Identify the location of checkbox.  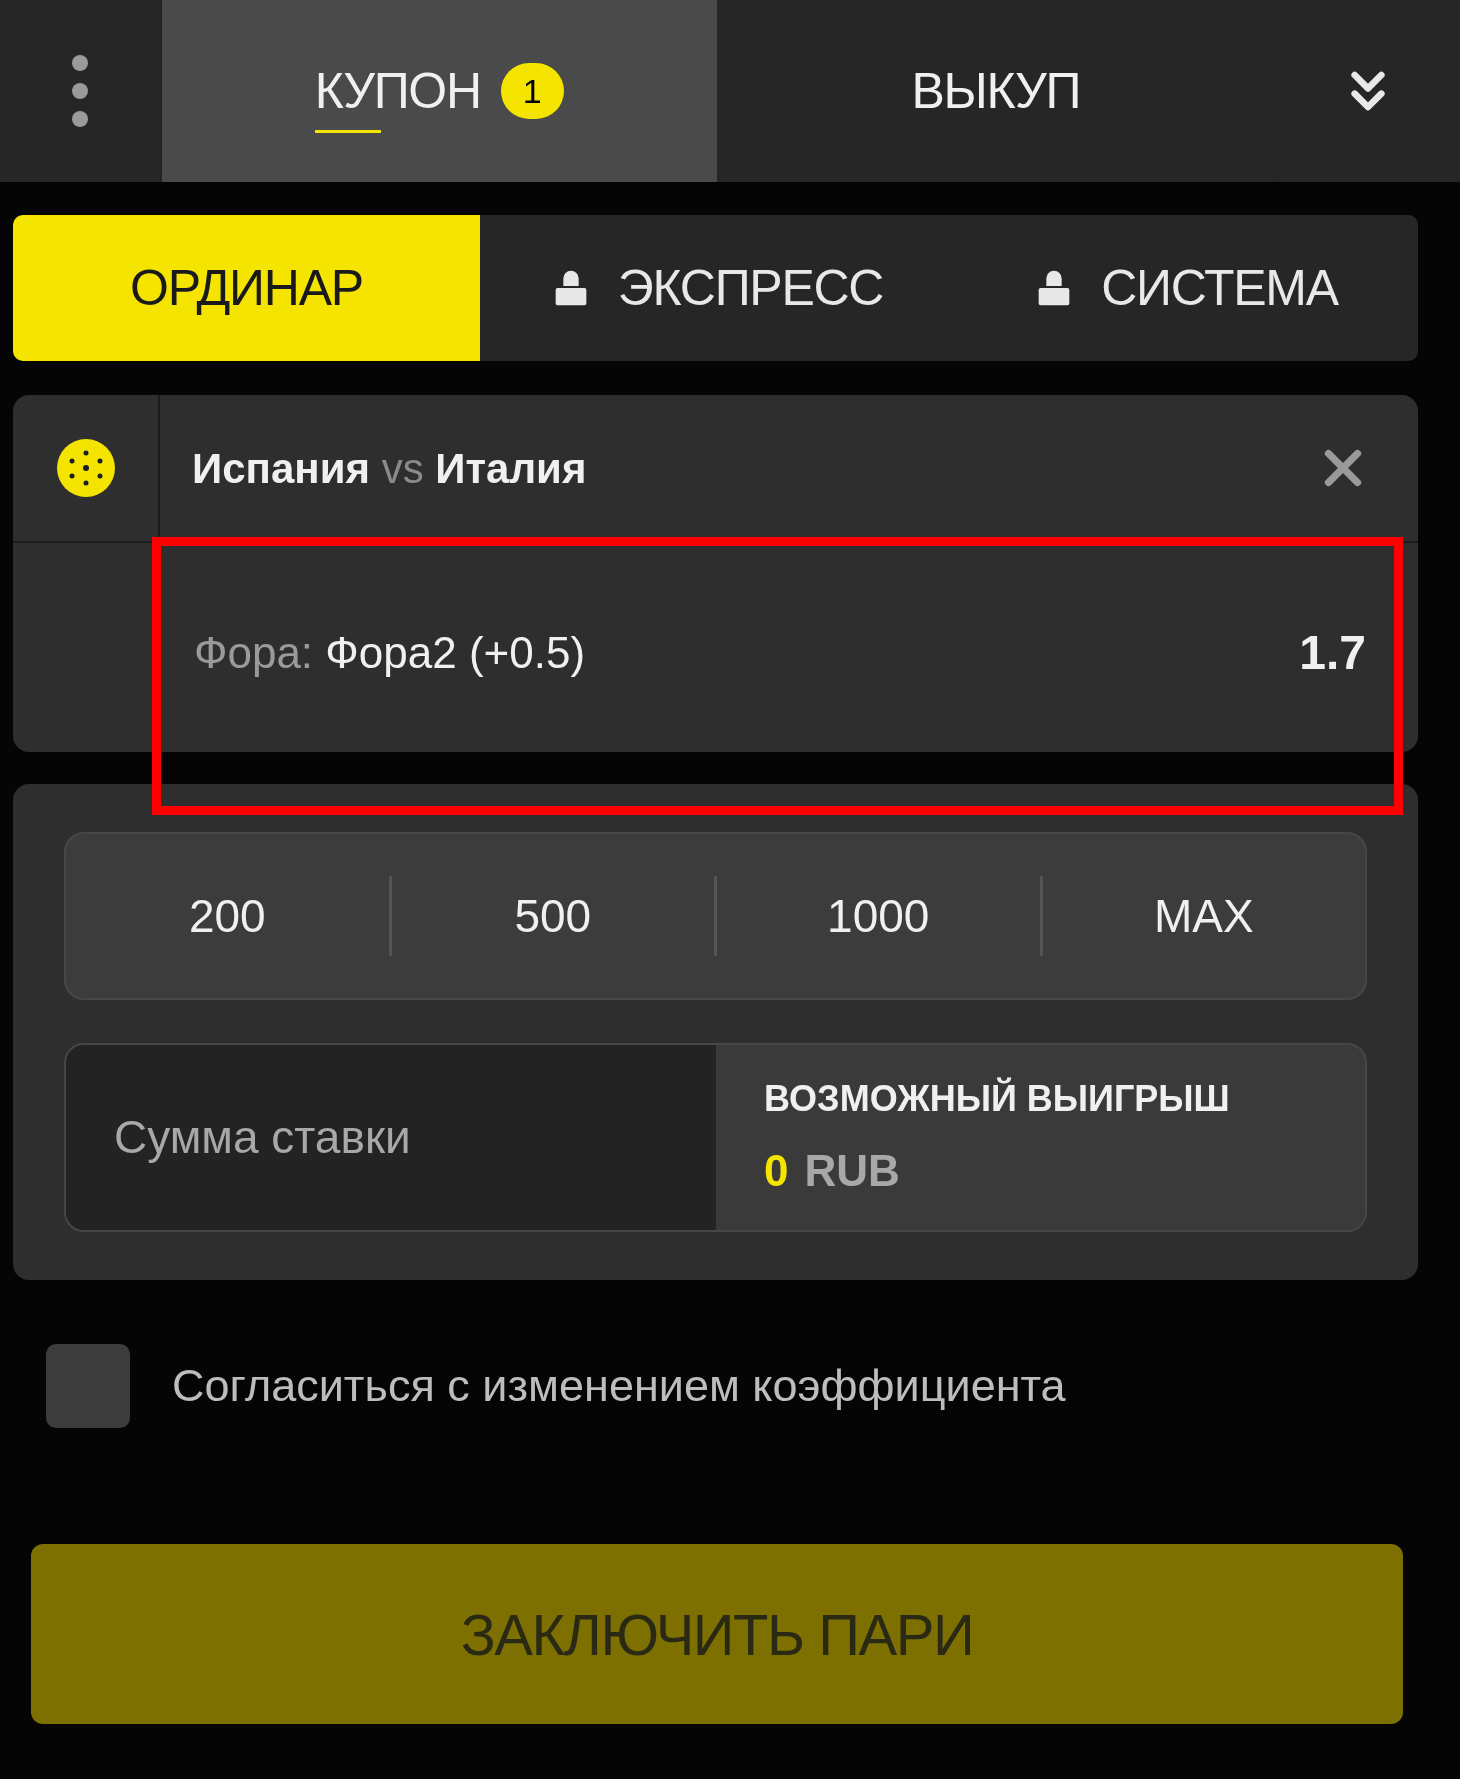
(88, 1386).